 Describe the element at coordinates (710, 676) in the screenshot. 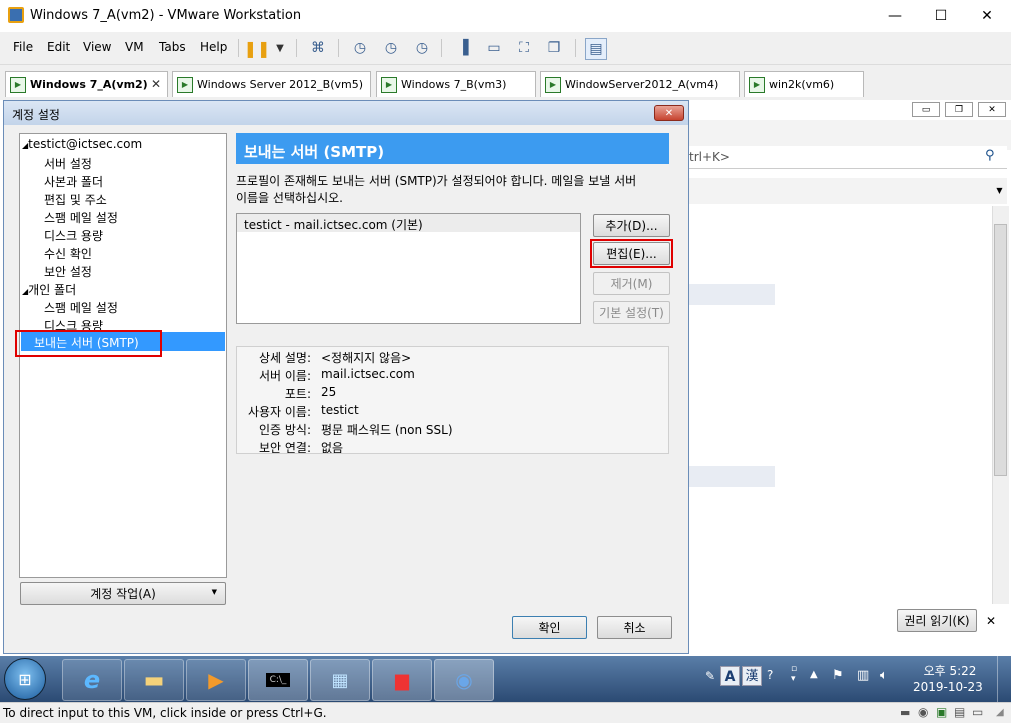

I see `ime-tools-icon: ✎` at that location.